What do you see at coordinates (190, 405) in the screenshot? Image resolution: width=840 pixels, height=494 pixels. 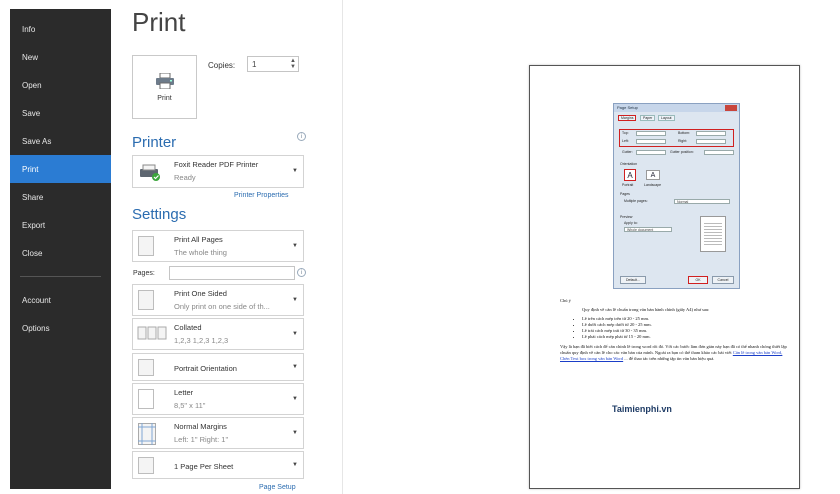 I see `paper-size-subtitle: 8,5" x 11"` at bounding box center [190, 405].